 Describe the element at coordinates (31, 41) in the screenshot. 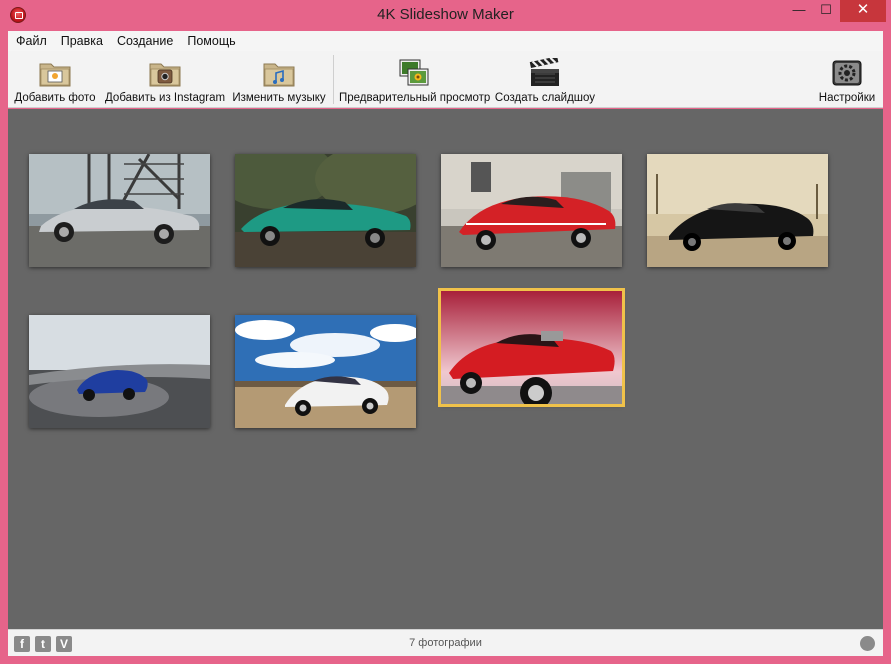

I see `menu-file: Файл` at that location.